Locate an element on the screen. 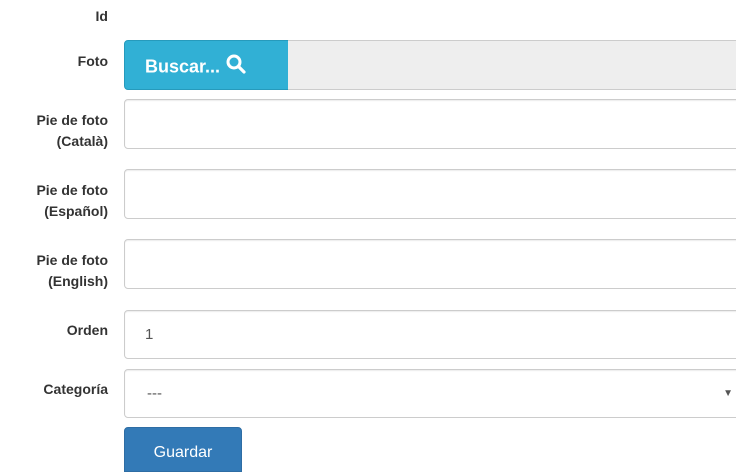 This screenshot has width=736, height=472. caption-spanish-label: Pie de foto (Español) is located at coordinates (56, 201).